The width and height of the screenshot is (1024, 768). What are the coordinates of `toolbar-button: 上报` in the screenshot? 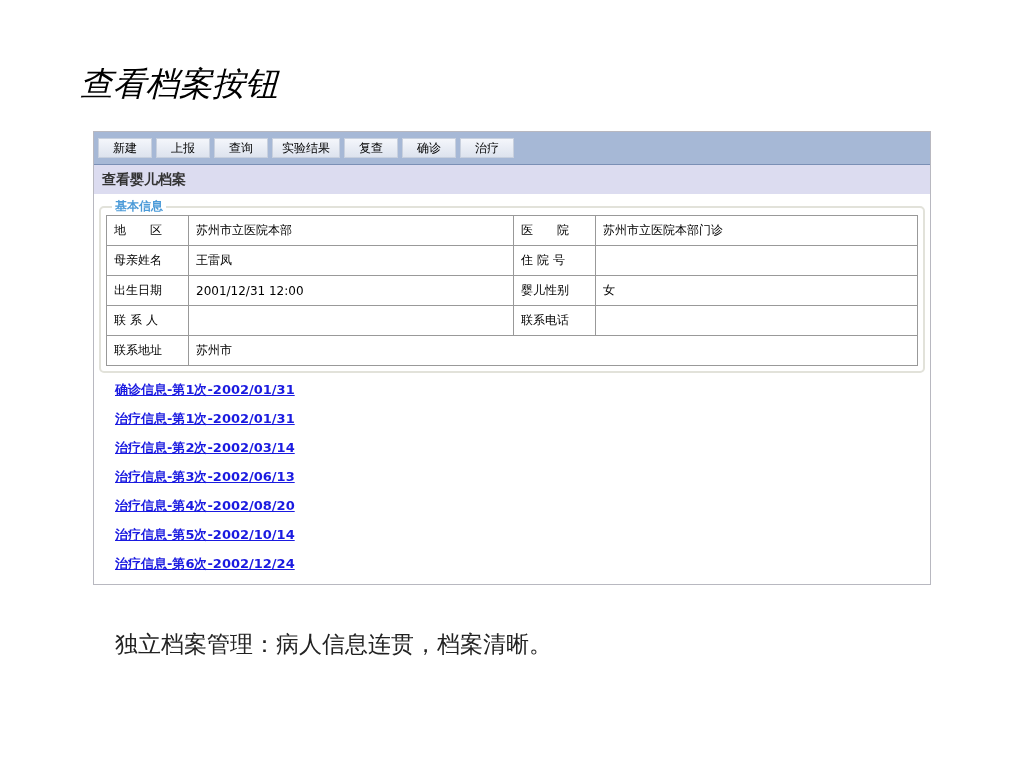 It's located at (183, 148).